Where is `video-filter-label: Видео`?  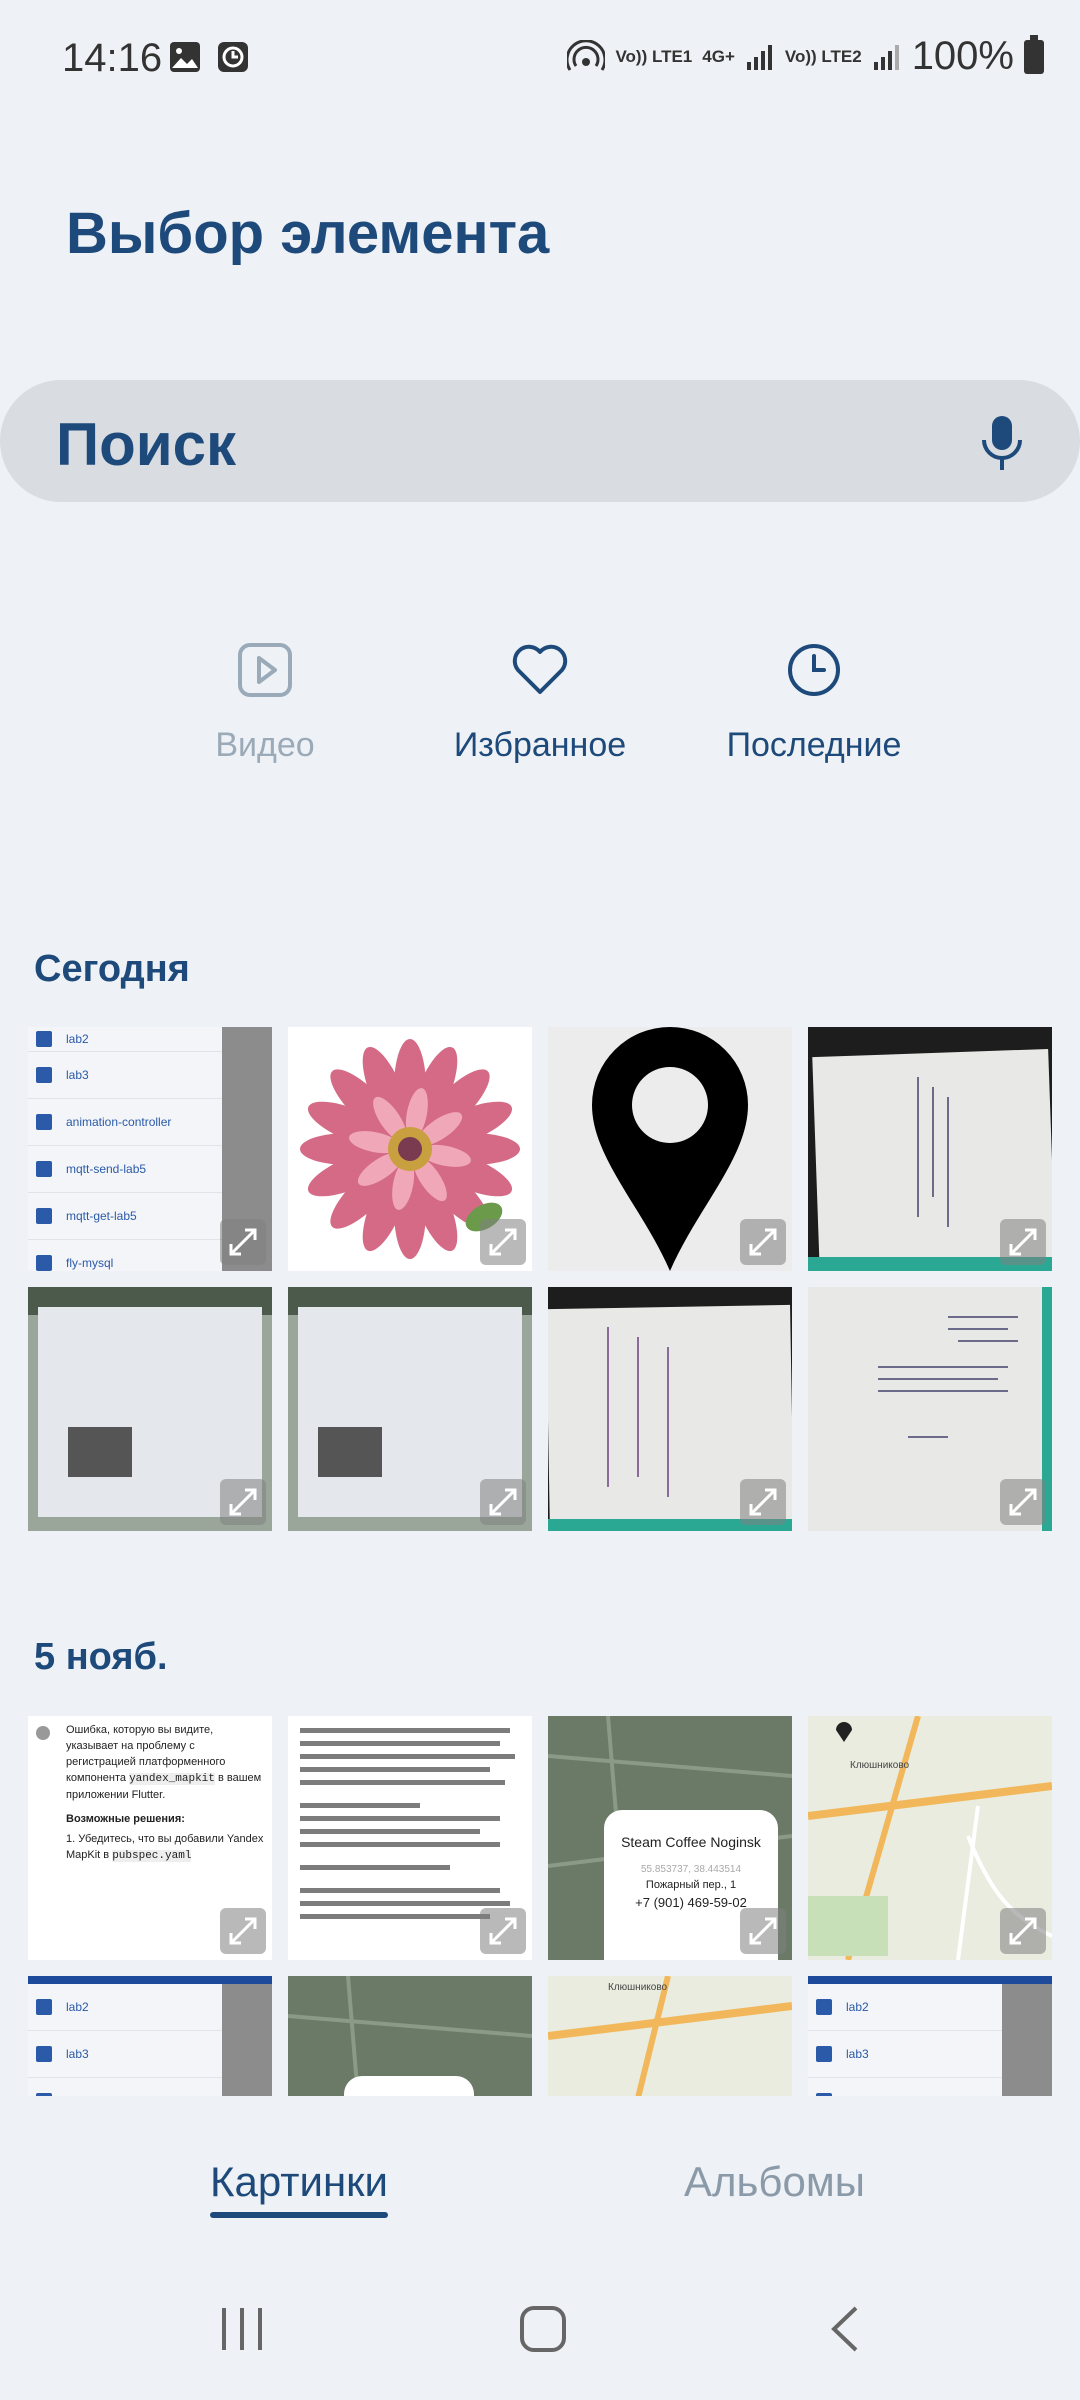 video-filter-label: Видео is located at coordinates (265, 745).